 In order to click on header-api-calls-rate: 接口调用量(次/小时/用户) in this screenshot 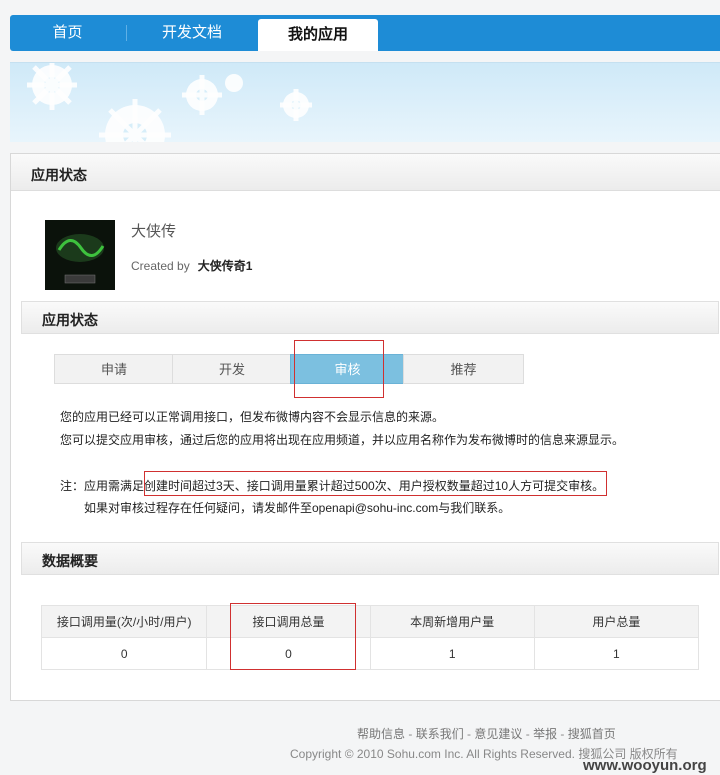, I will do `click(124, 621)`.